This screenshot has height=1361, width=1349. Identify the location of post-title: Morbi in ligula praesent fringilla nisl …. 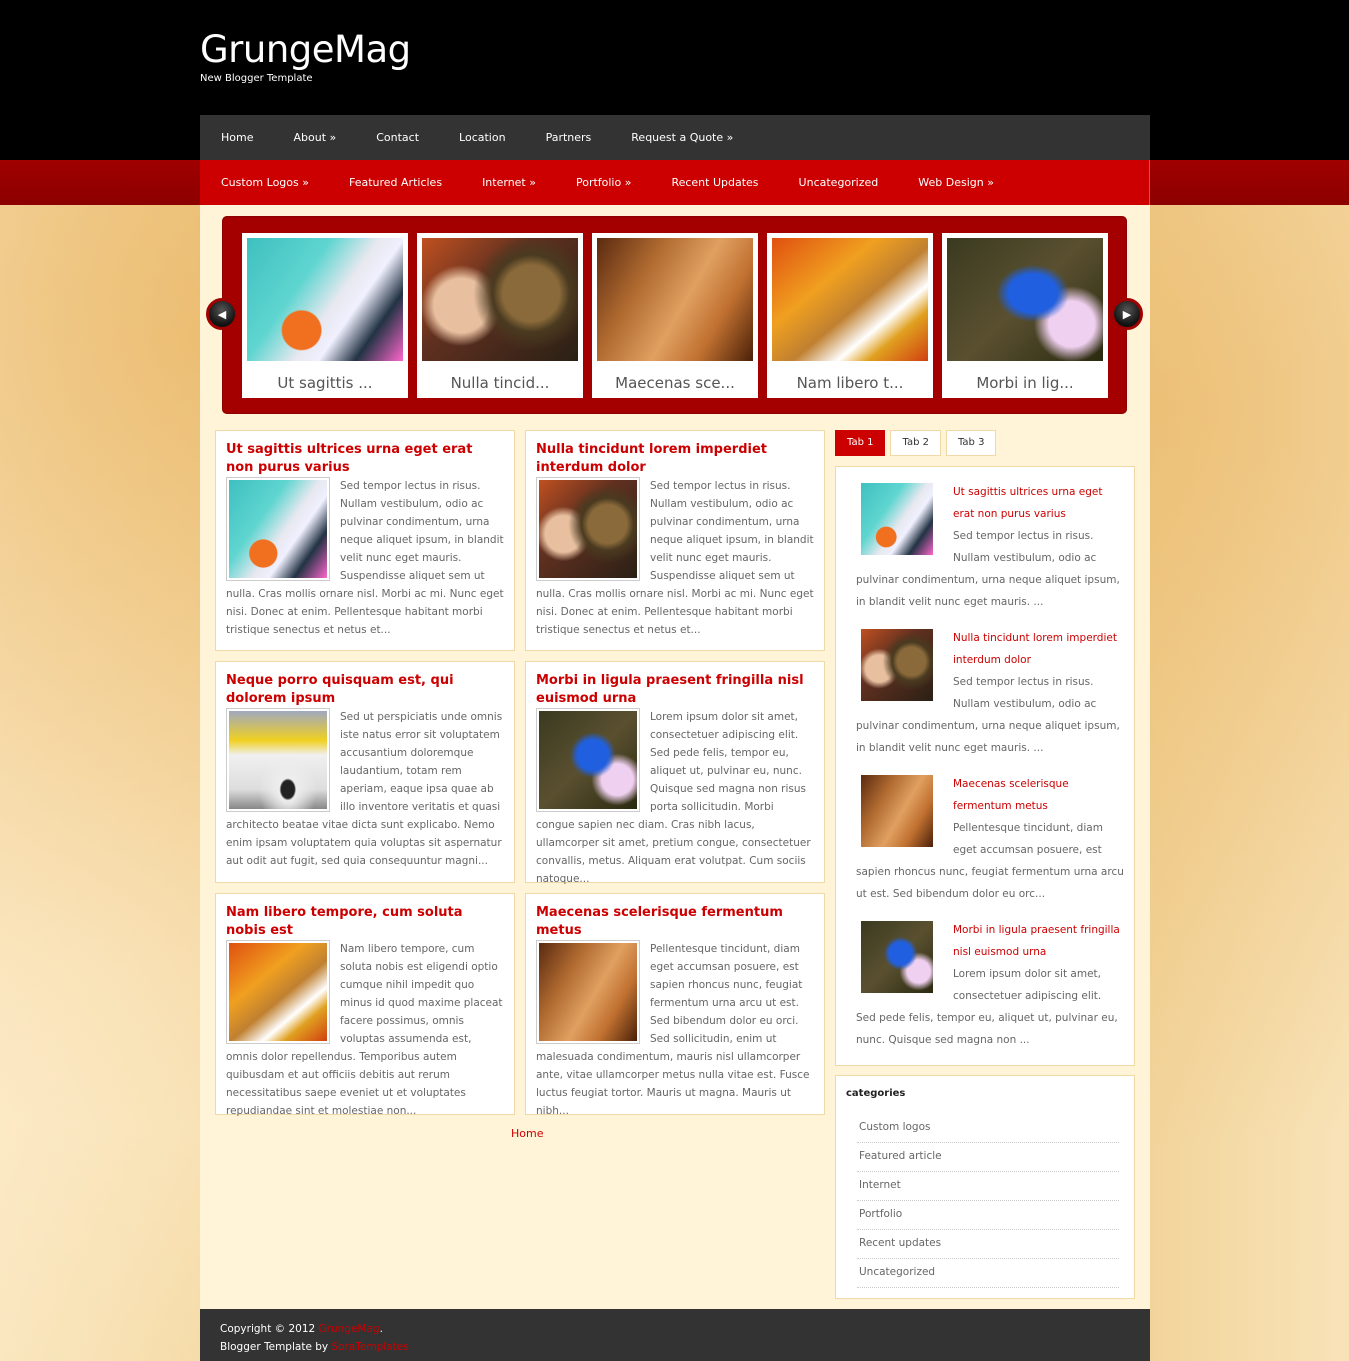
(675, 690).